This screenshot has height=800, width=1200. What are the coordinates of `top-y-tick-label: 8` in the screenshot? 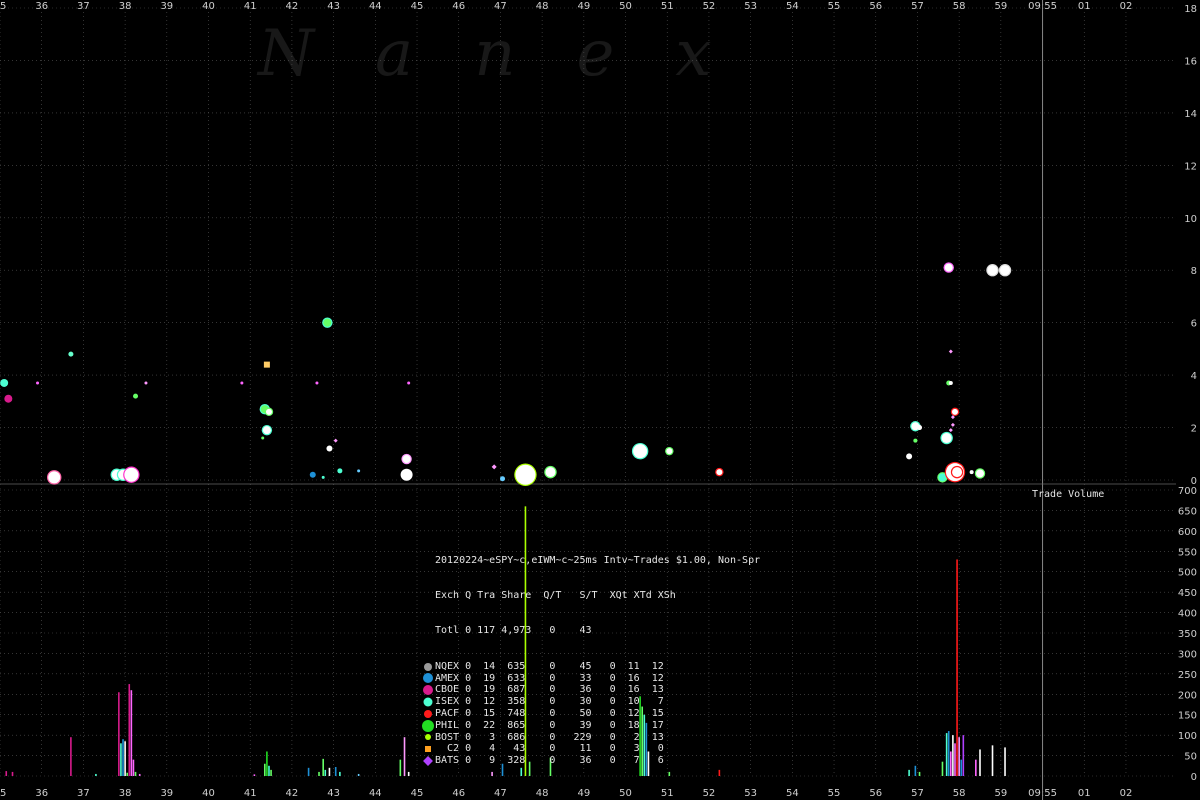 It's located at (1194, 271).